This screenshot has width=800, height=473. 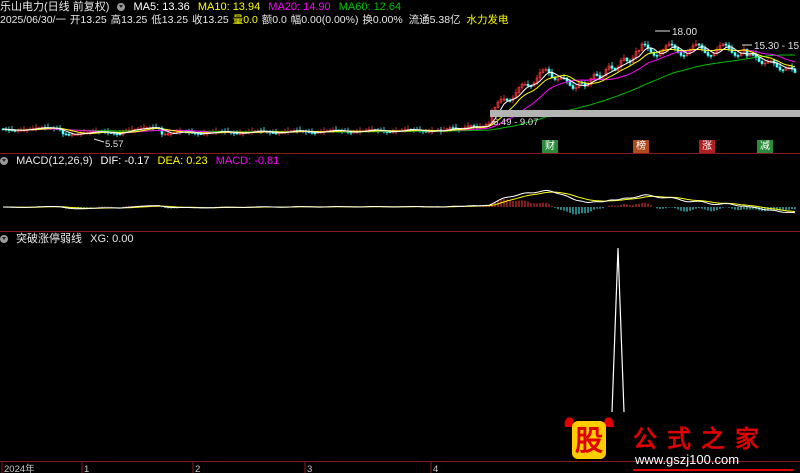 I want to click on watermark-site-name: 公式之家, so click(x=701, y=439).